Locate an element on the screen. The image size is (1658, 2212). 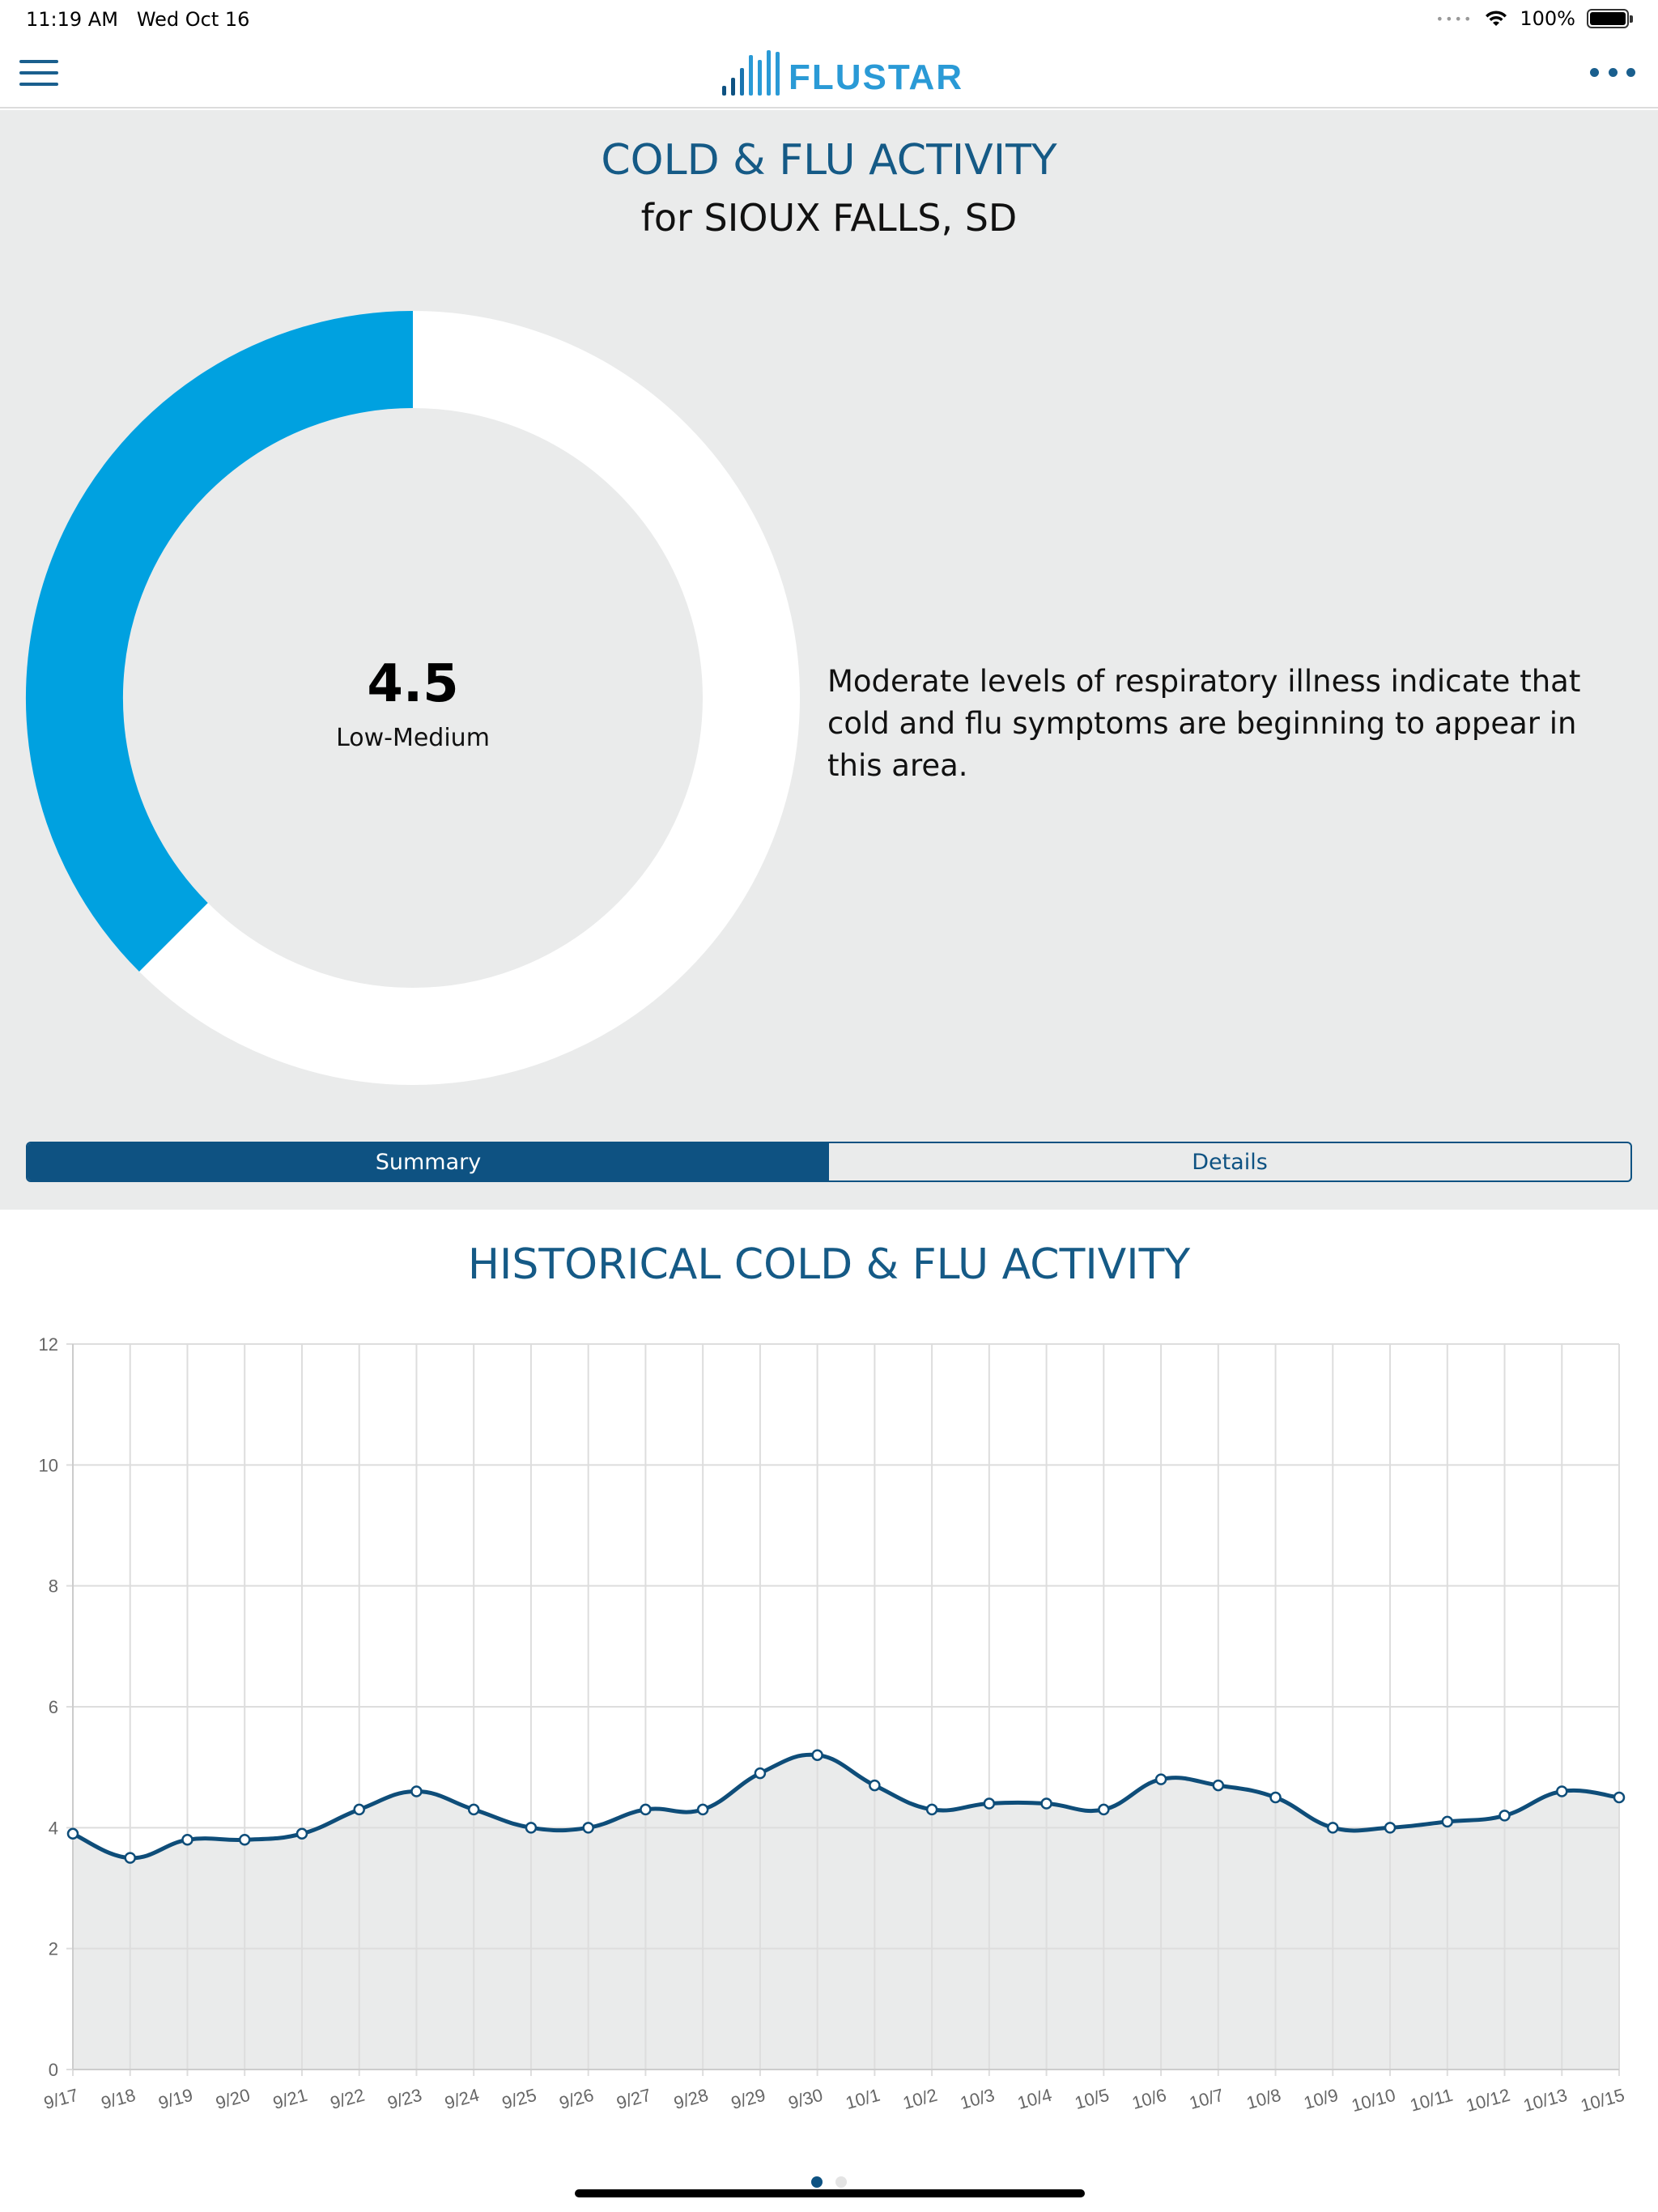
status-time-date: 11:19 AM Wed Oct 16 is located at coordinates (137, 19).